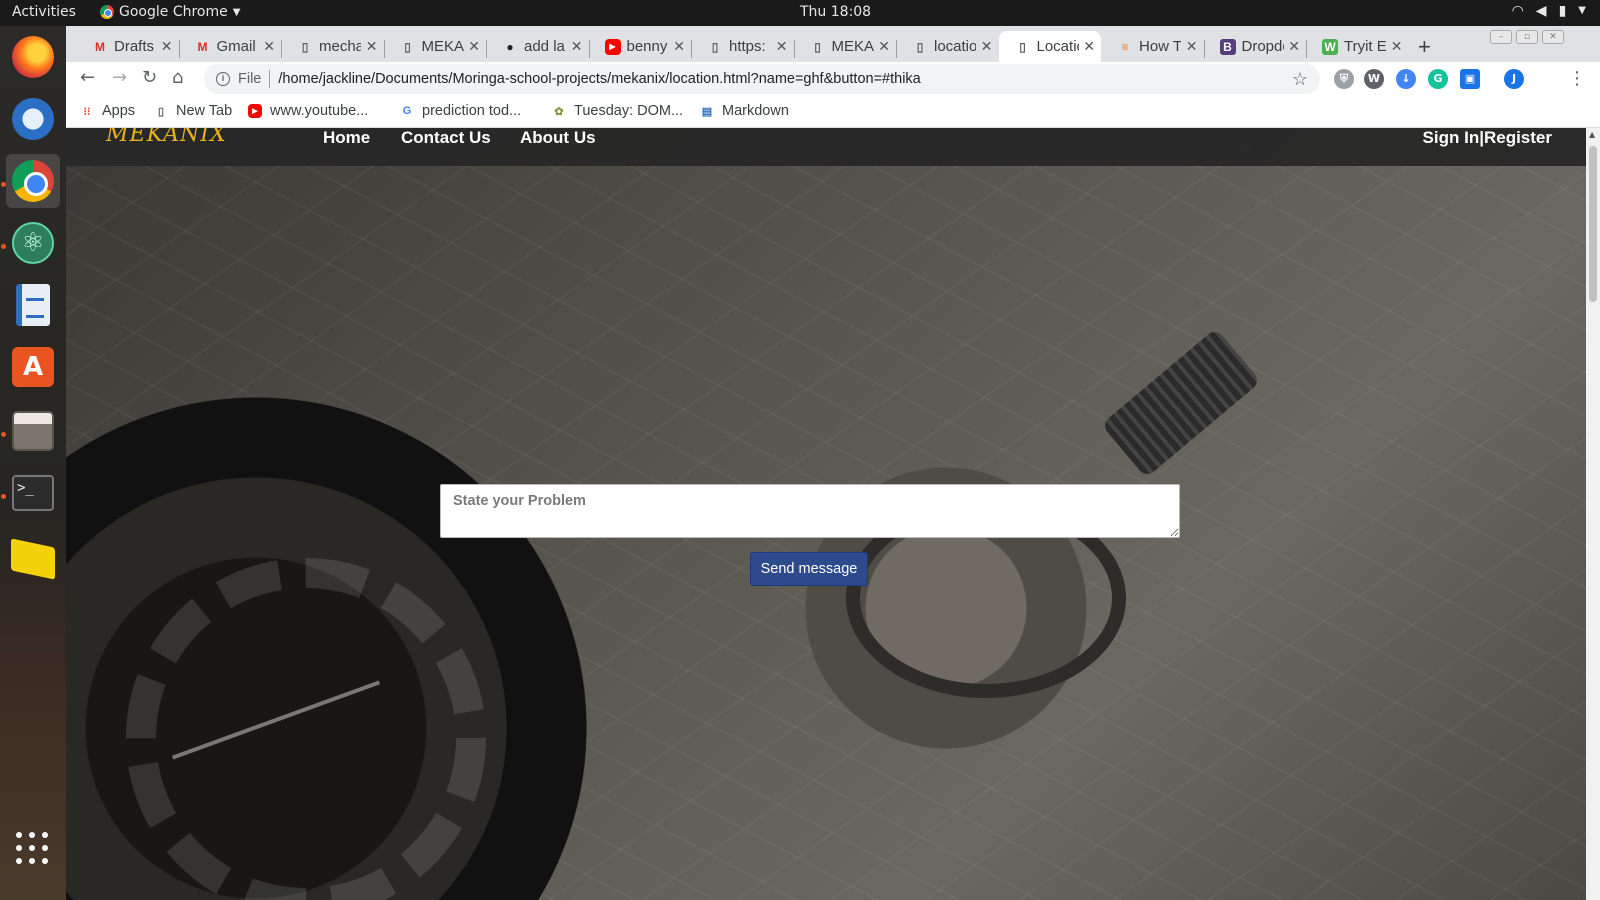  I want to click on home-button: ⌂, so click(177, 77).